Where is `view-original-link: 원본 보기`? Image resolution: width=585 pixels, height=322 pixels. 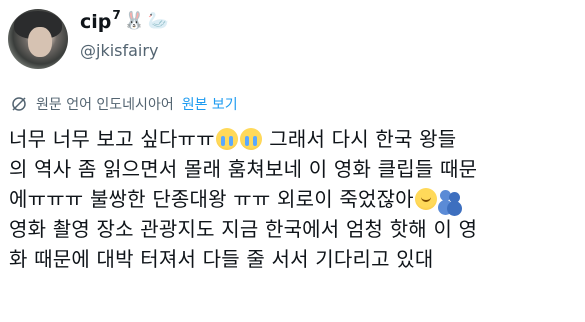 view-original-link: 원본 보기 is located at coordinates (210, 104).